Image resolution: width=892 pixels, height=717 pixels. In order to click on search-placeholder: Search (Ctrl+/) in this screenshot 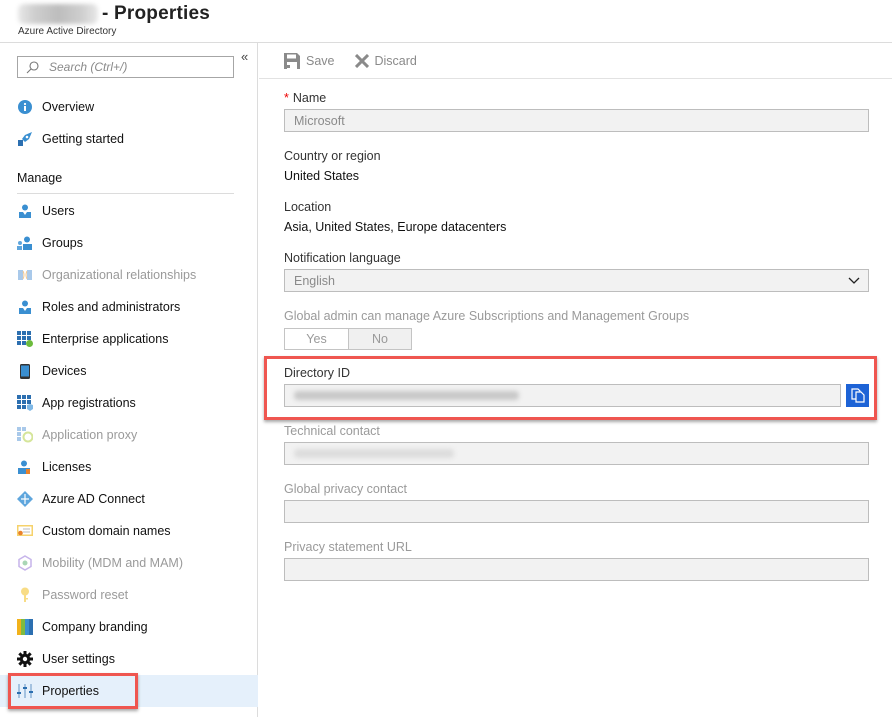, I will do `click(88, 67)`.